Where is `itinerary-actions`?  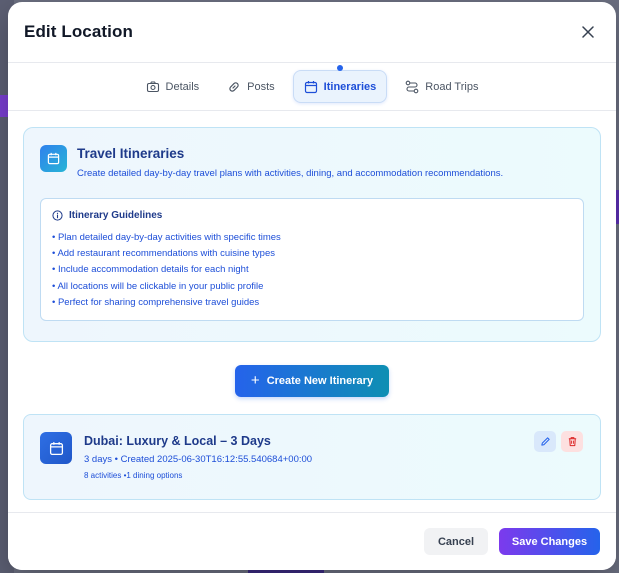
itinerary-actions is located at coordinates (558, 441).